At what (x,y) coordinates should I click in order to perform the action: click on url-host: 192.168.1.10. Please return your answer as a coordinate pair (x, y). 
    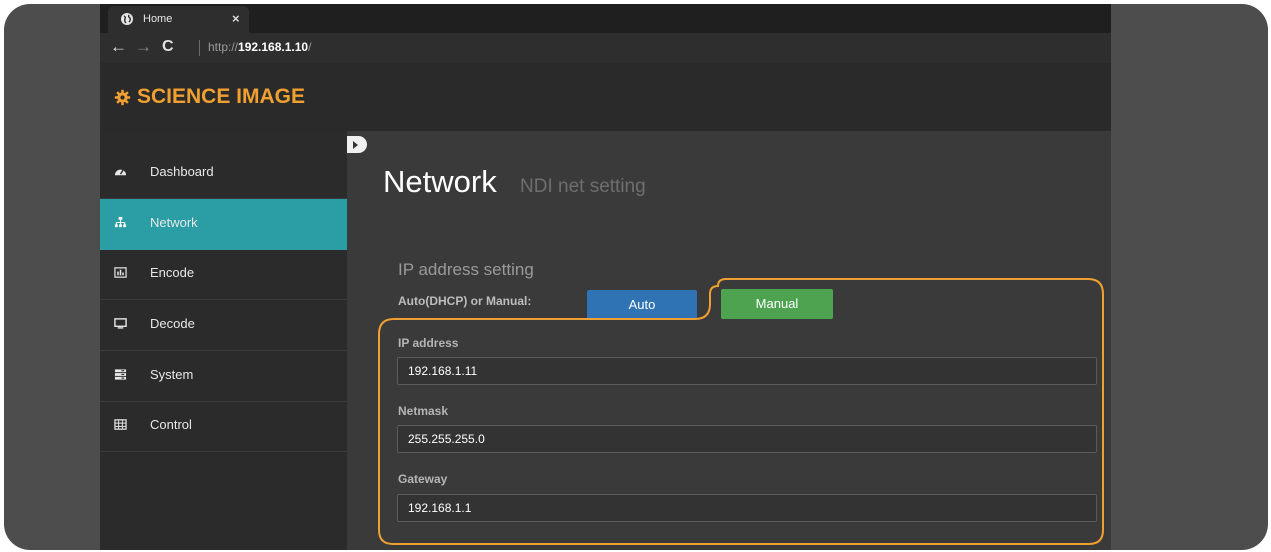
    Looking at the image, I should click on (273, 47).